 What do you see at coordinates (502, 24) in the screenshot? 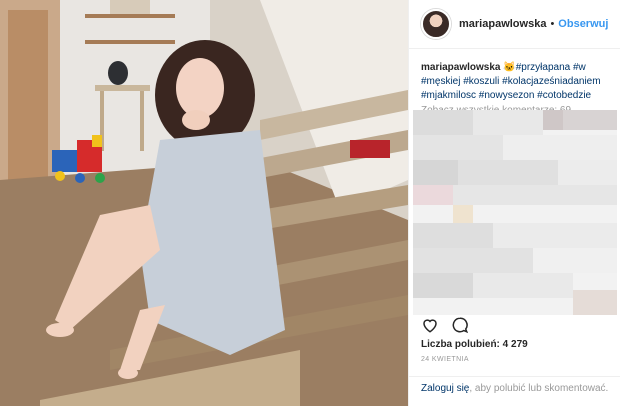
I see `author-username: mariapawlowska` at bounding box center [502, 24].